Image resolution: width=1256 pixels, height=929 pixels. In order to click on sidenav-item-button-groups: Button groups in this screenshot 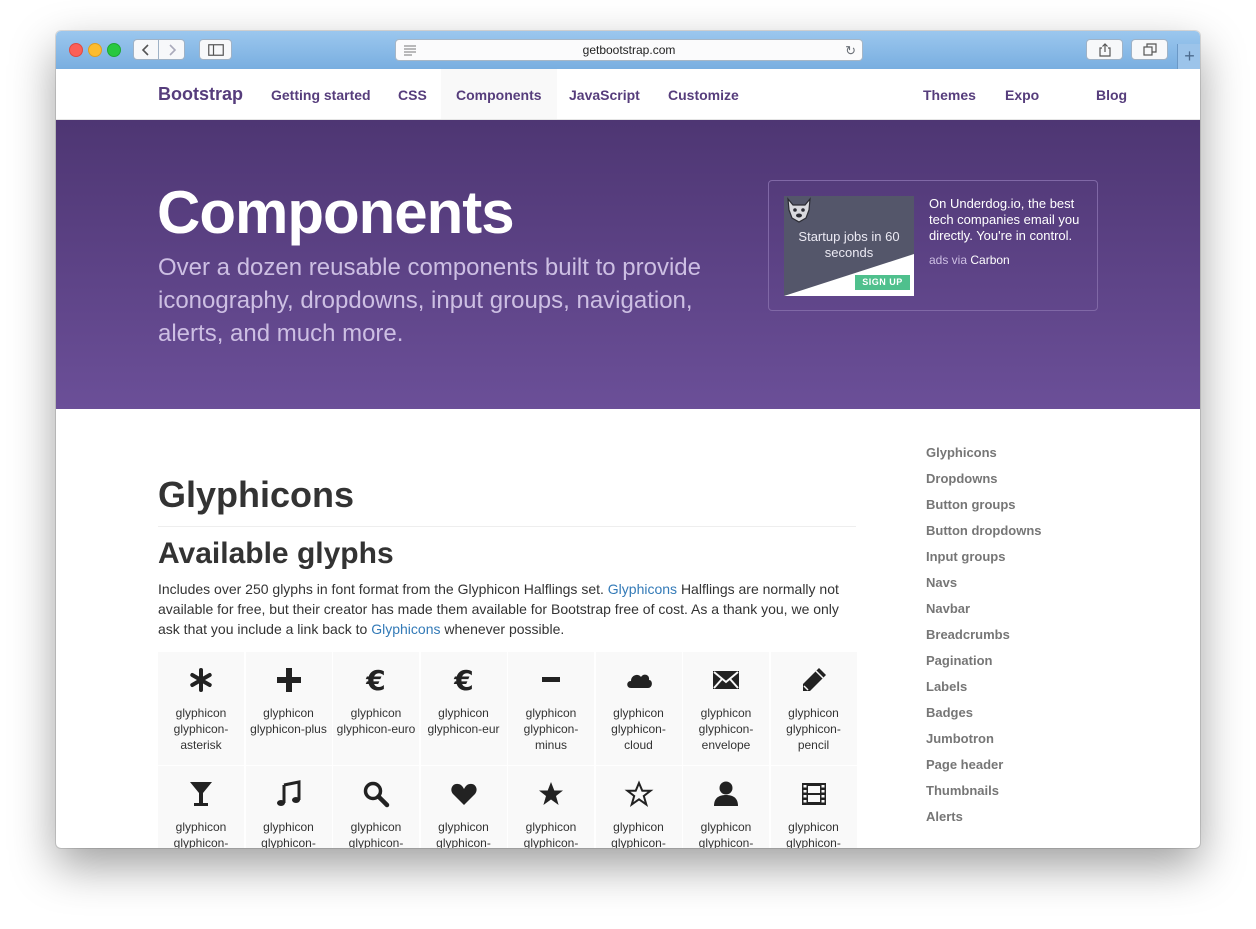, I will do `click(1026, 509)`.